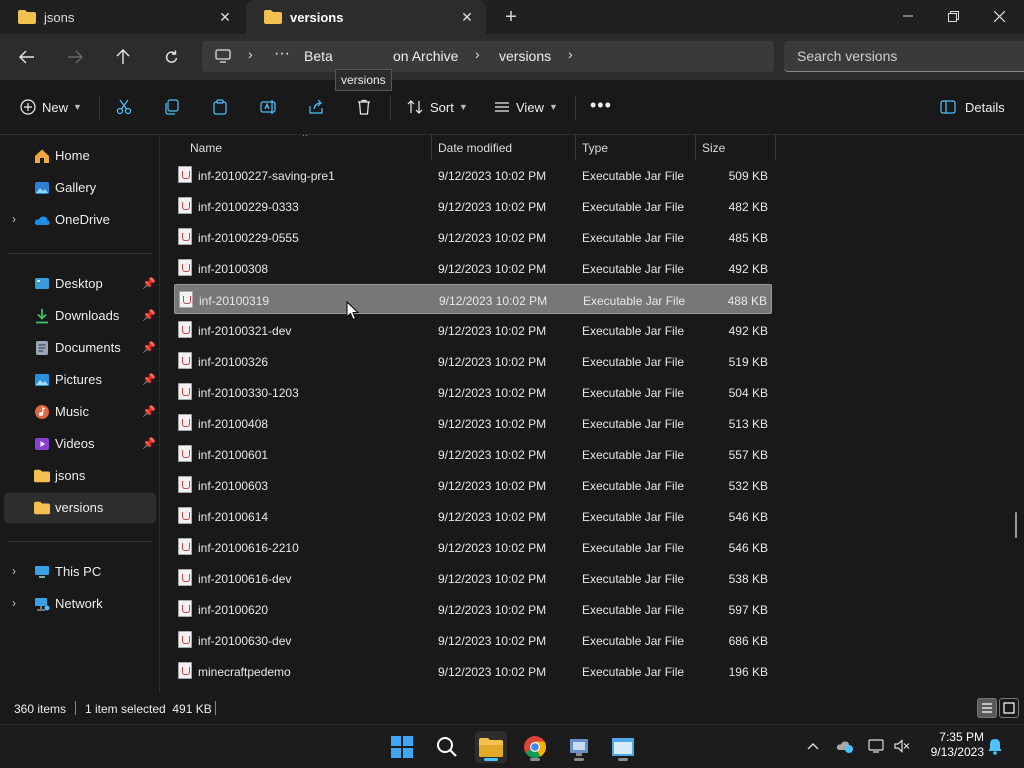 The image size is (1024, 768). I want to click on breadcrumb-item-versions: versions, so click(525, 56).